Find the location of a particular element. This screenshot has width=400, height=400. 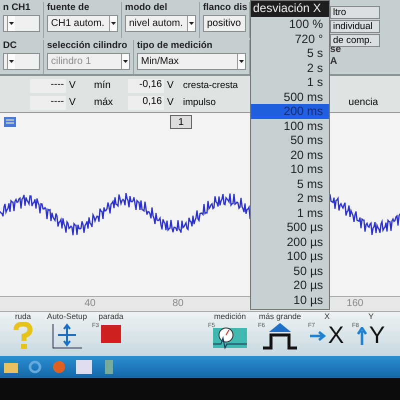

menu-item: 720 ° is located at coordinates (290, 39).